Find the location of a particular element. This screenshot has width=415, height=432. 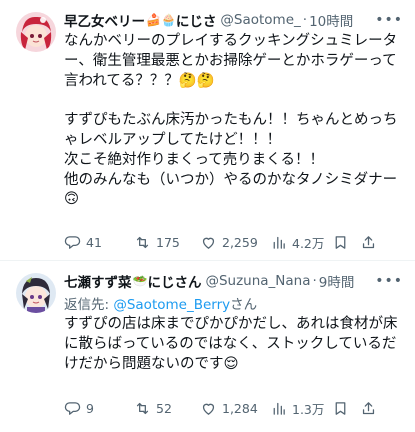

display-name: 早乙女ベリー is located at coordinates (104, 20).